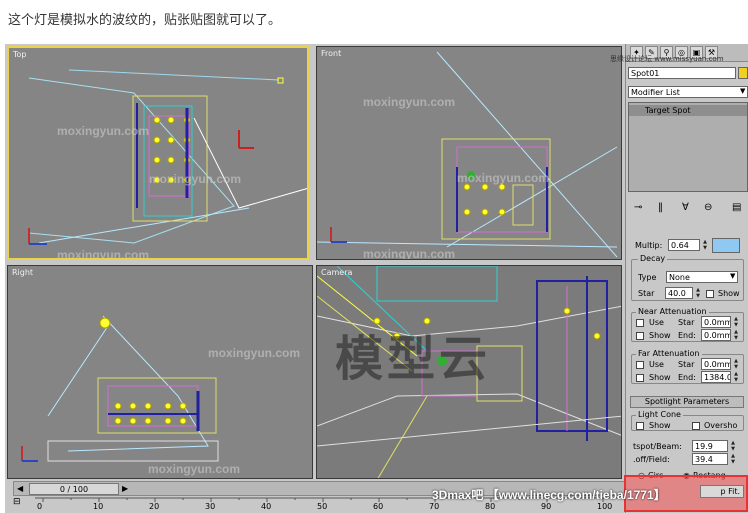  Describe the element at coordinates (210, 506) in the screenshot. I see `ruler-tick-label: 30` at that location.